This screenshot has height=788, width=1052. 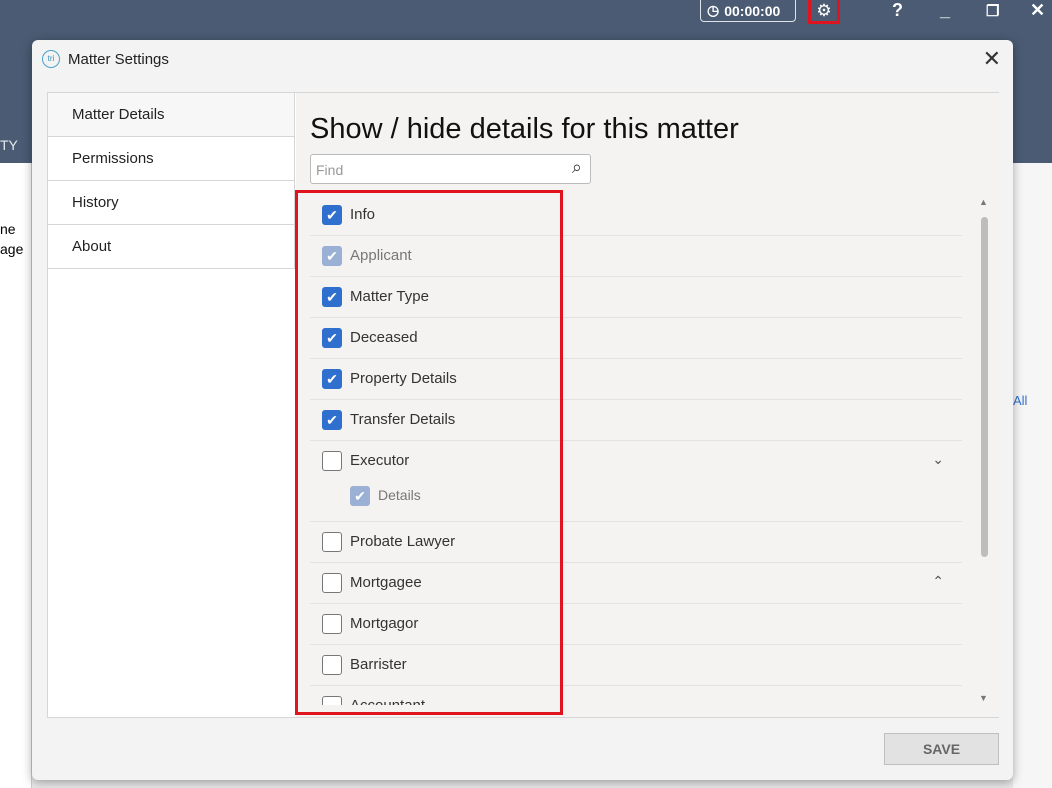 What do you see at coordinates (897, 10) in the screenshot?
I see `help-icon: ?` at bounding box center [897, 10].